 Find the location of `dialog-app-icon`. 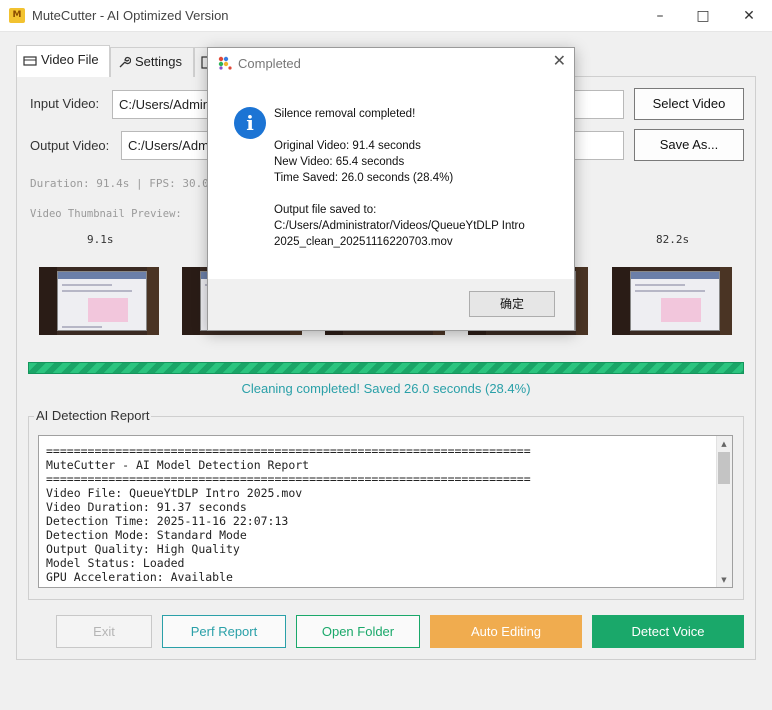

dialog-app-icon is located at coordinates (225, 63).